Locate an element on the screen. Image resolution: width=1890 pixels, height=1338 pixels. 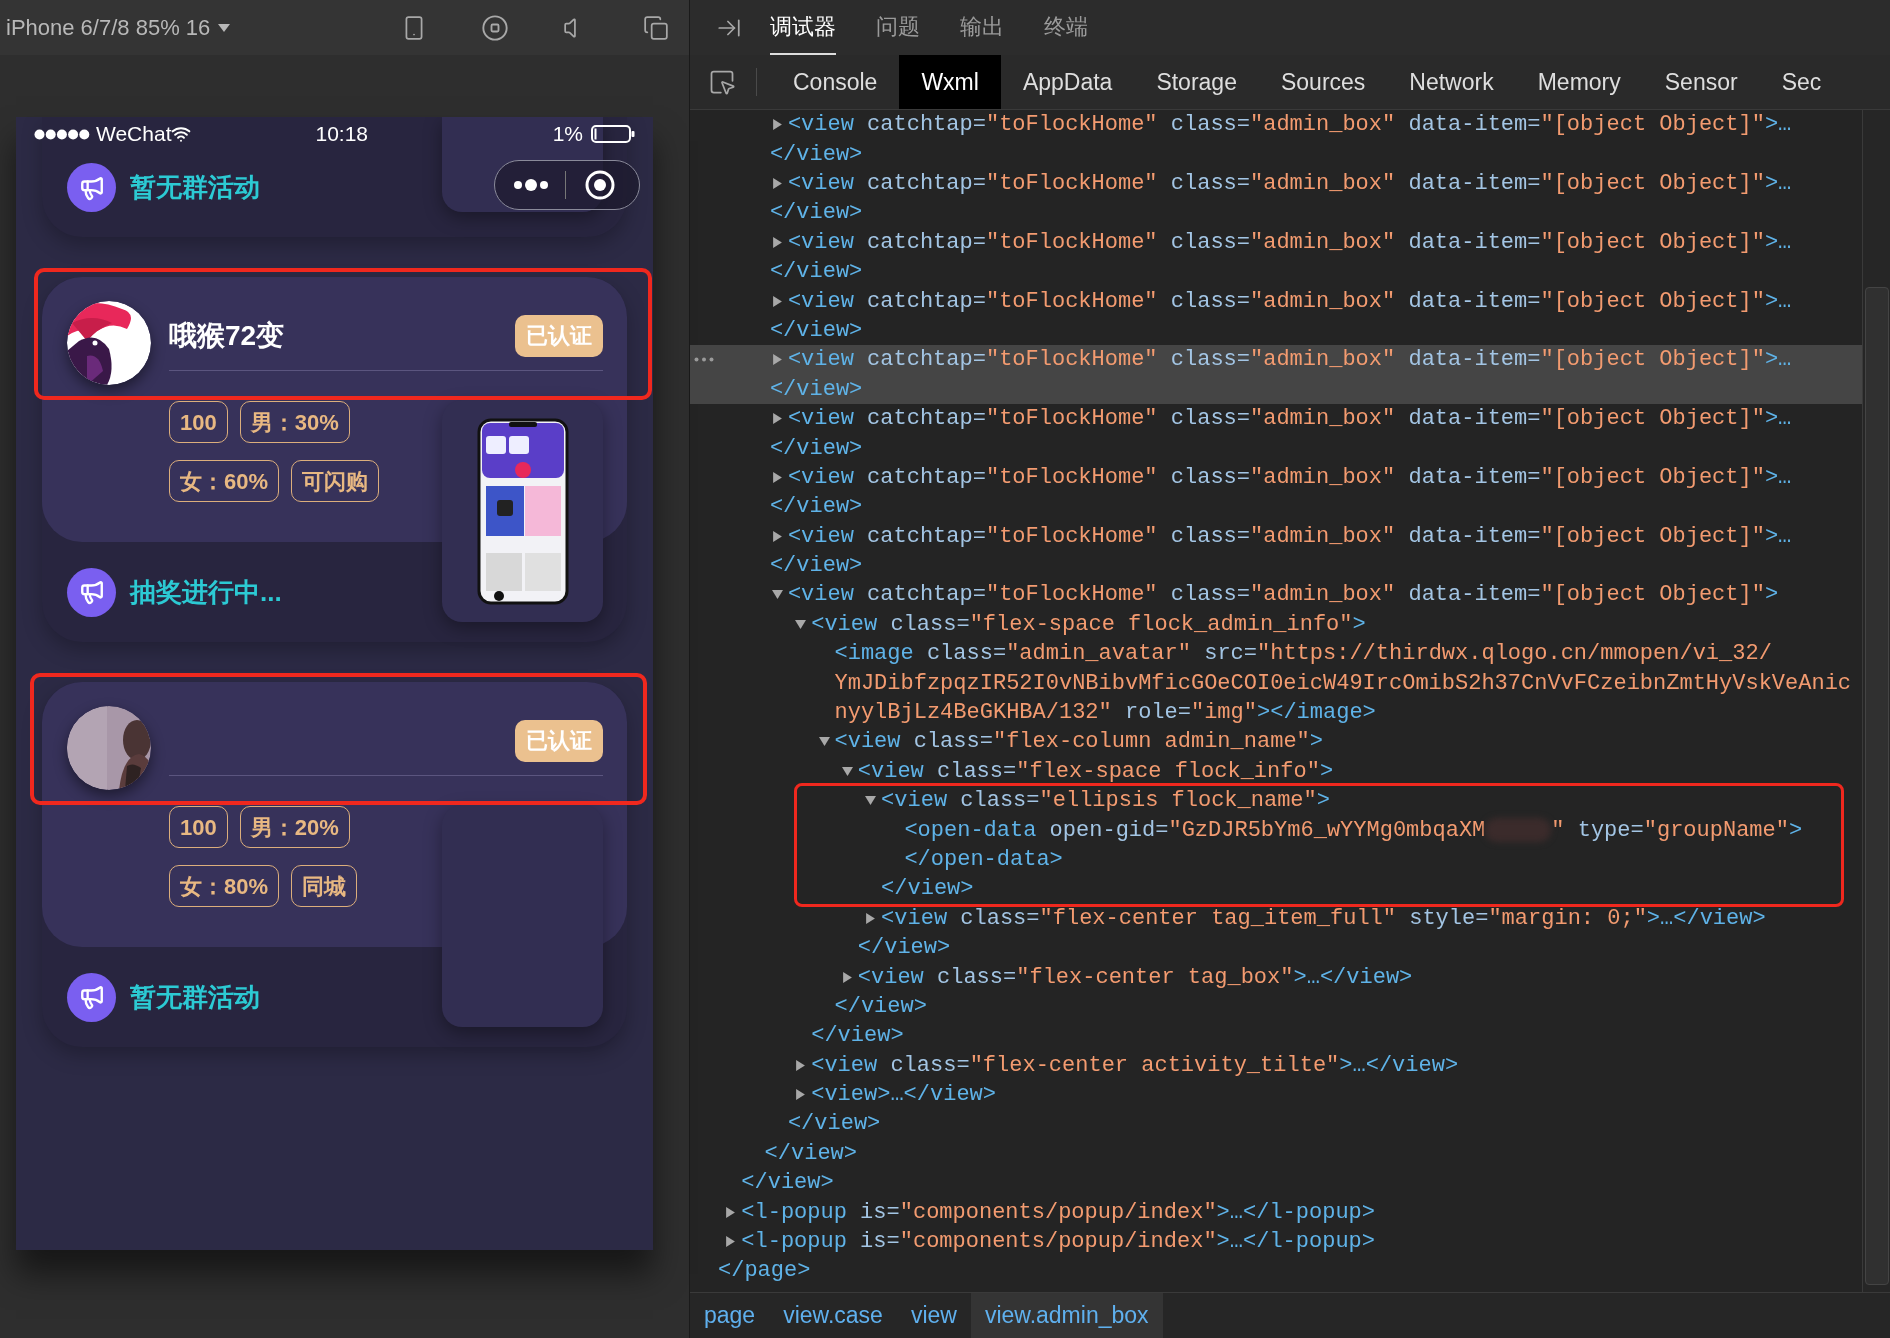
panel-tab: AppData is located at coordinates (1067, 82).